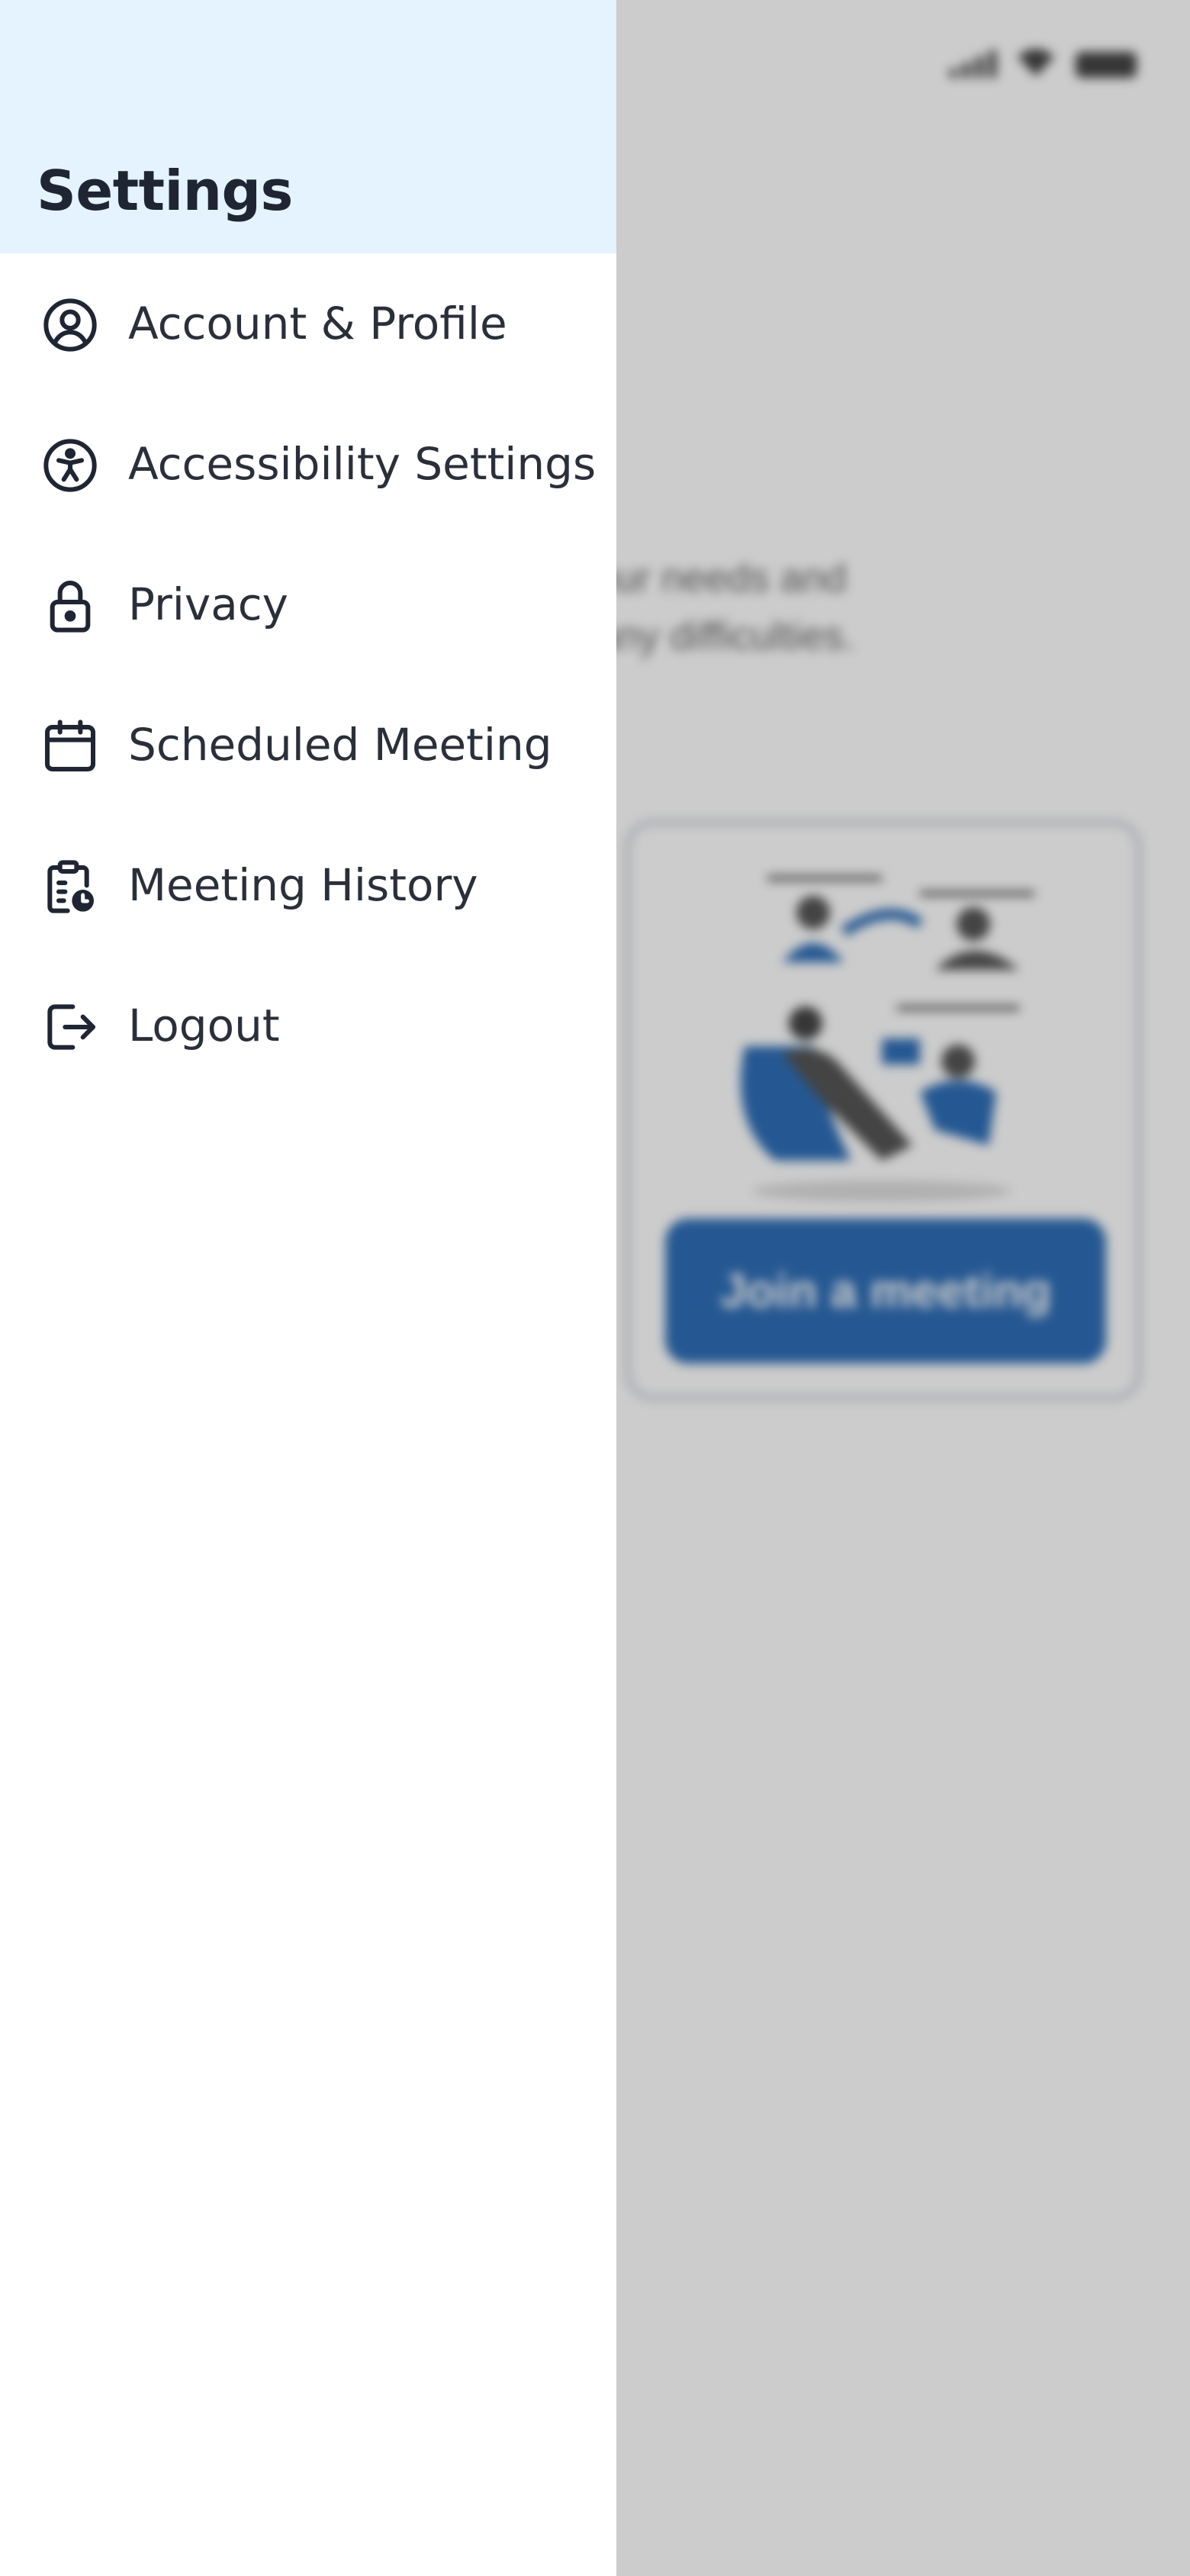 The image size is (1190, 2576). I want to click on menu-item-logout: Logout, so click(308, 1025).